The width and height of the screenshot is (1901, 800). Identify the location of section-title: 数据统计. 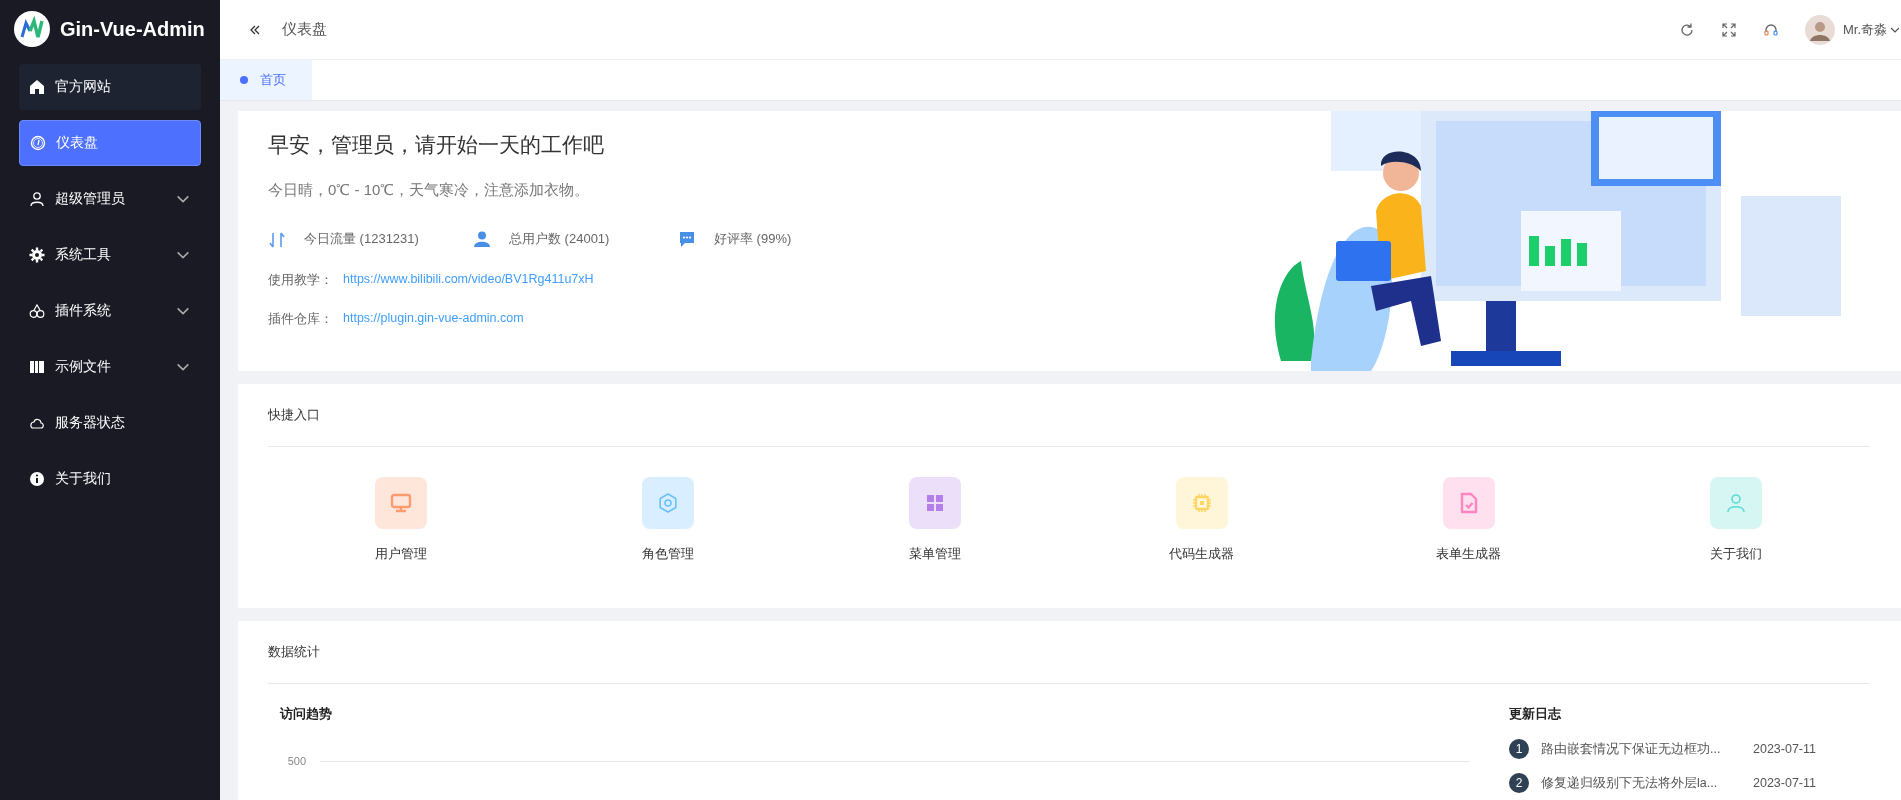
(294, 652).